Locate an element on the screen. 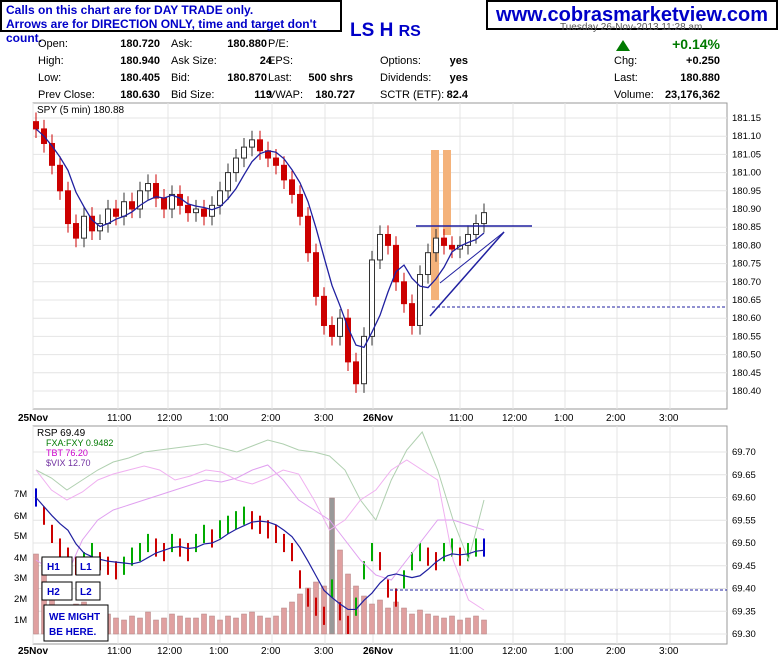 Image resolution: width=780 pixels, height=659 pixels. h2-label: H2 is located at coordinates (53, 592).